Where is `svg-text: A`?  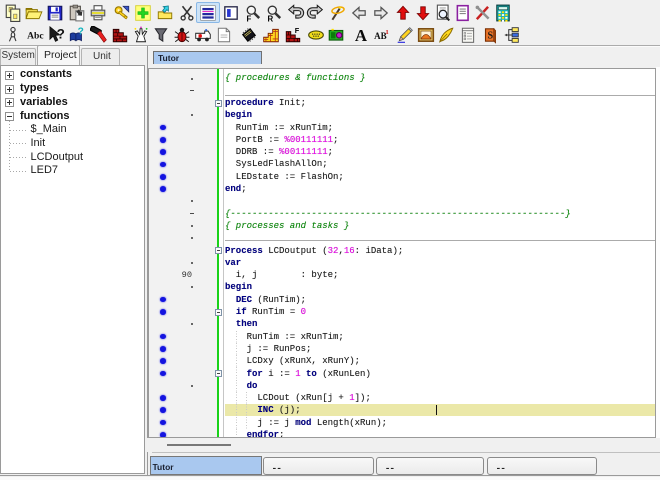
svg-text: A is located at coordinates (361, 35).